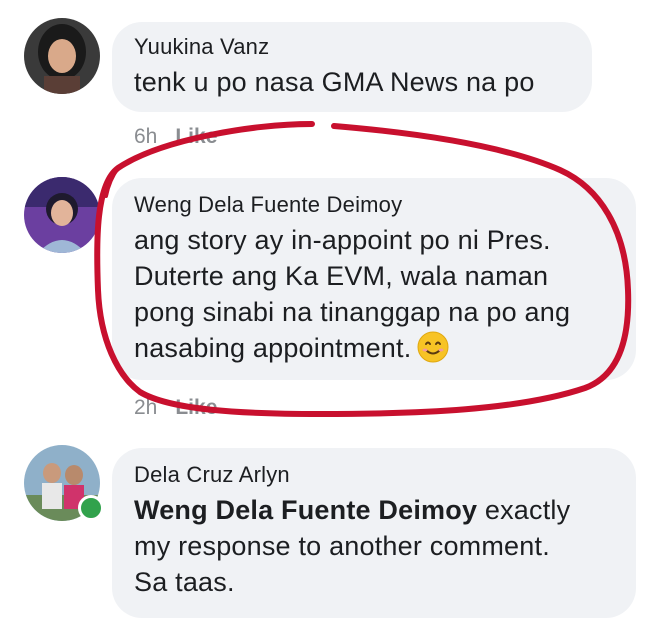 This screenshot has height=618, width=663. I want to click on comment-author: Weng Dela Fuente Deimoy, so click(385, 205).